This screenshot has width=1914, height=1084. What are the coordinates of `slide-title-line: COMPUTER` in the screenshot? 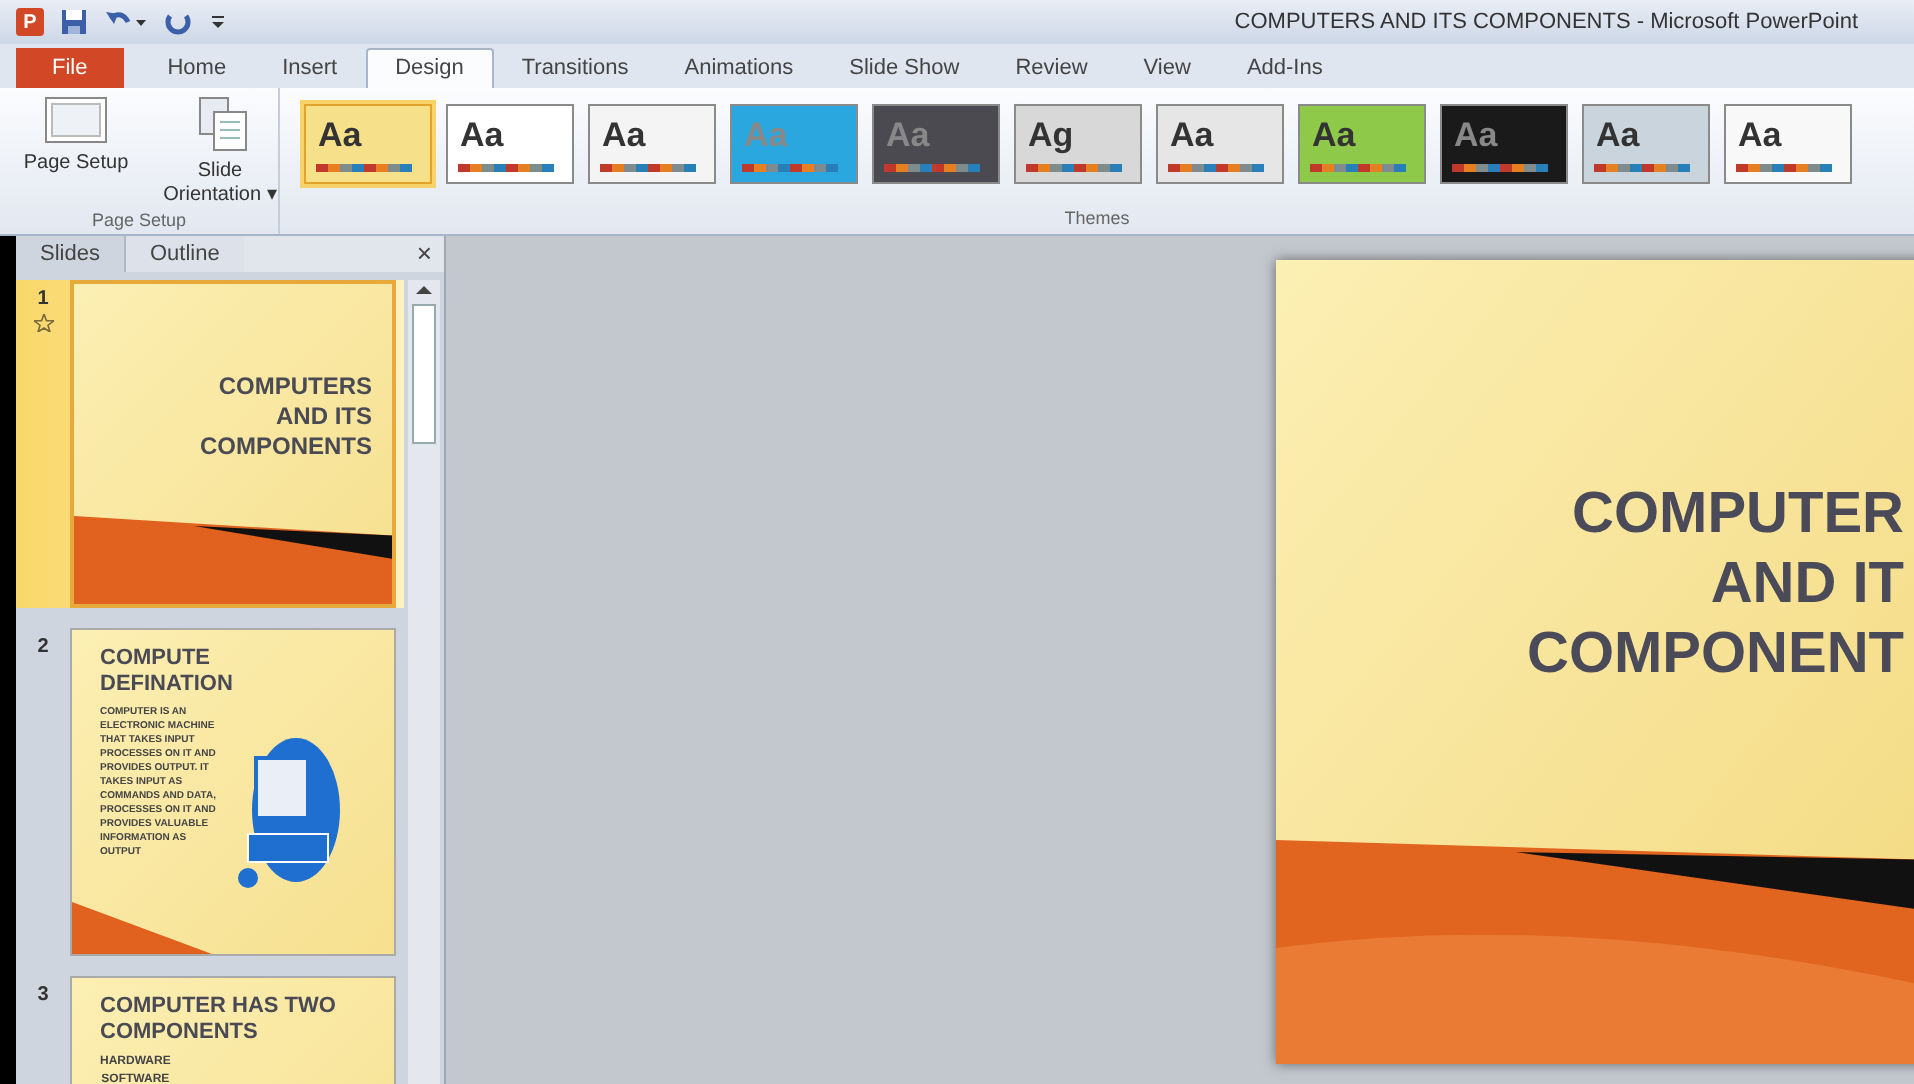 It's located at (1738, 515).